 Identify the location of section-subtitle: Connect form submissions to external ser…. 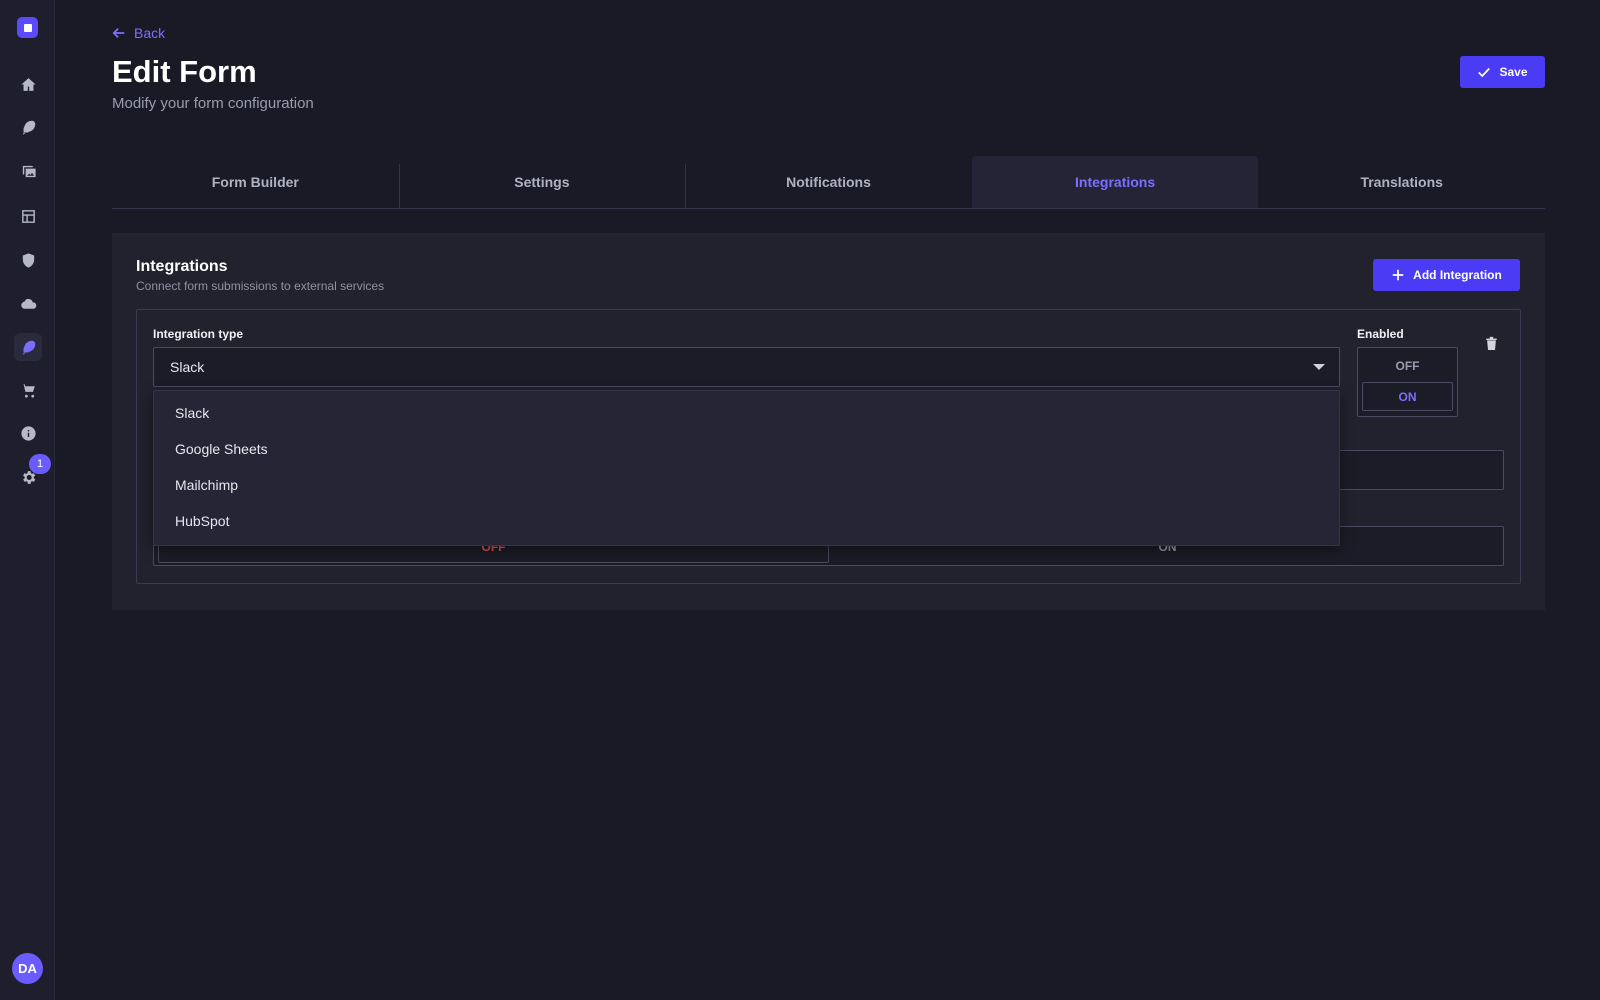
(260, 286).